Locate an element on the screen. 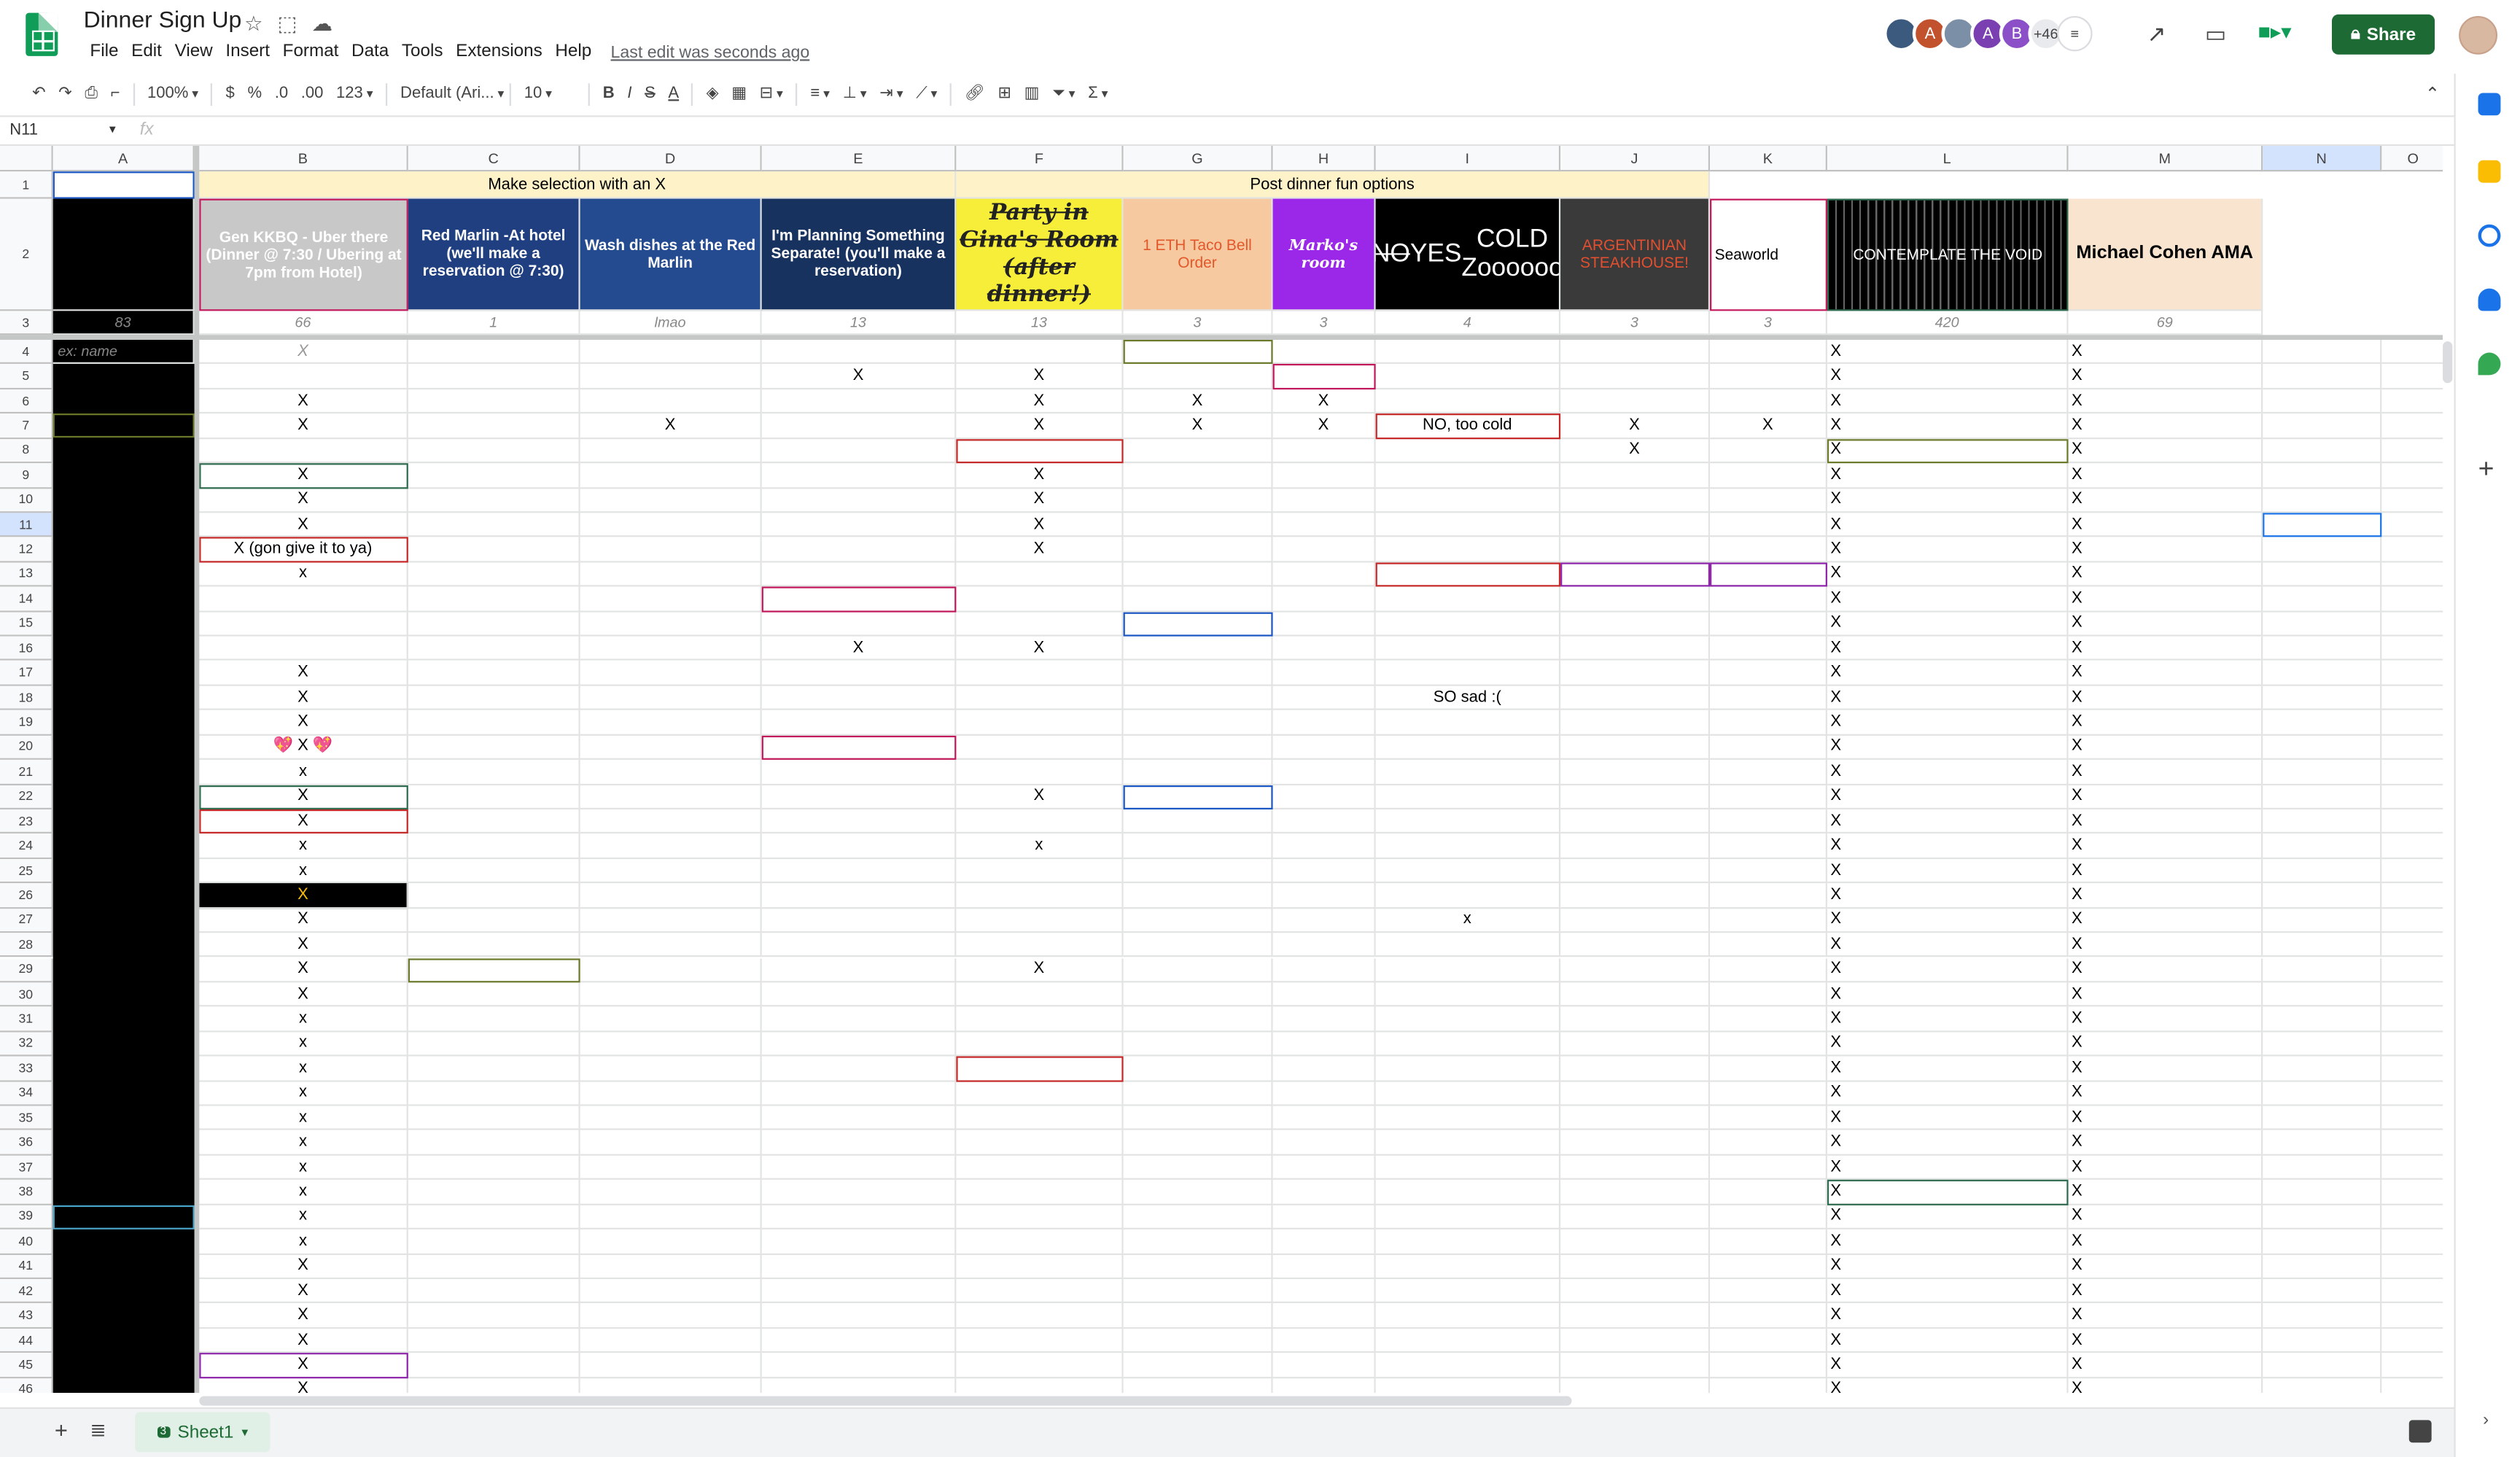  explore-icon is located at coordinates (2420, 1432).